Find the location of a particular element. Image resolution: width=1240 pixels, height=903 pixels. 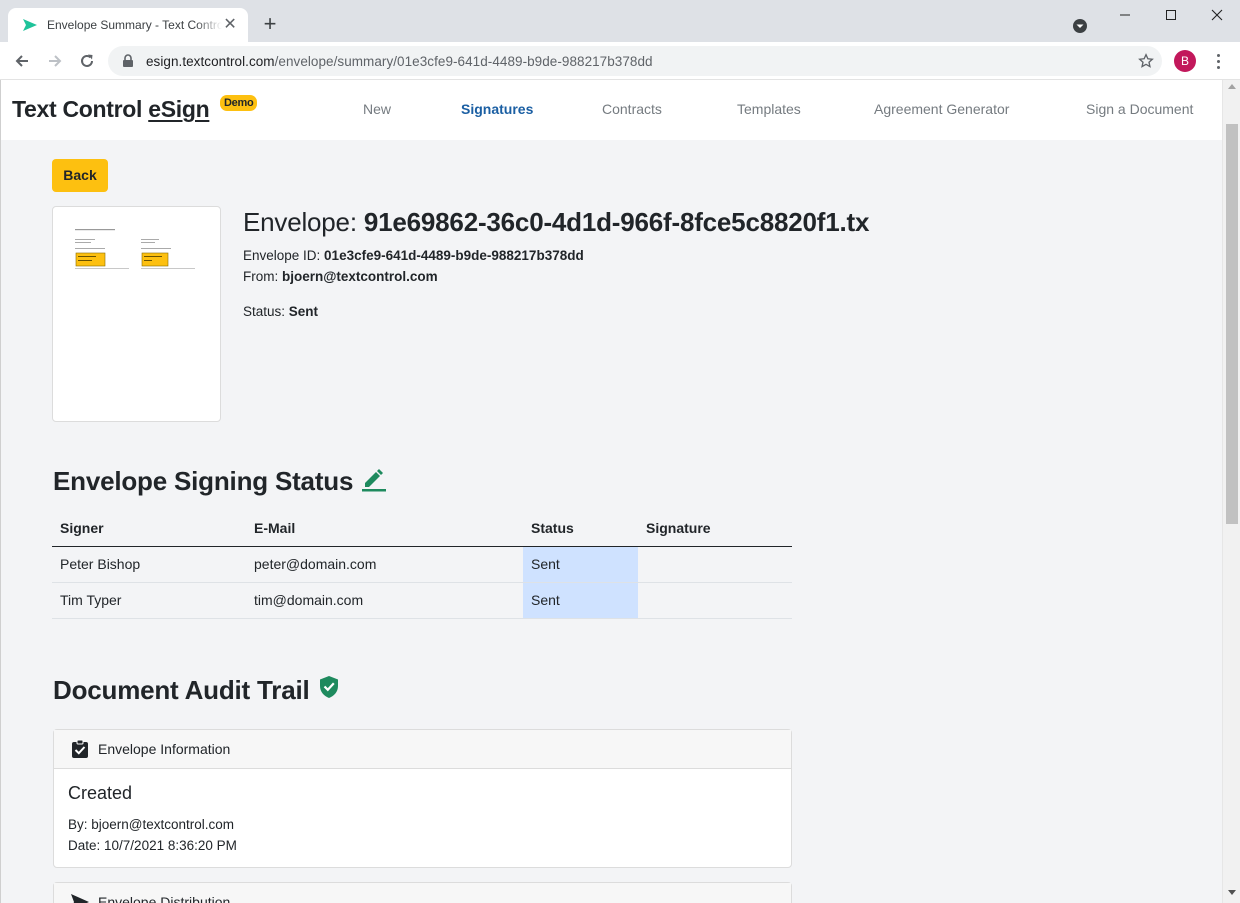

signers-table-header: Signer E-Mail Status Signature is located at coordinates (422, 528).